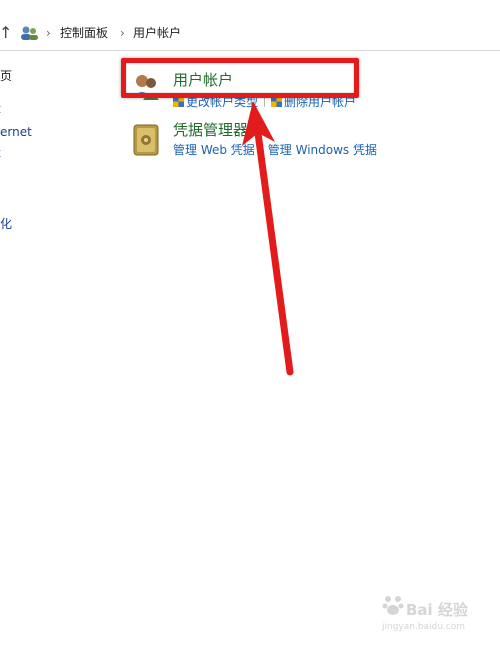 The height and width of the screenshot is (650, 500). I want to click on credential-manager-title: 凭据管理器, so click(210, 130).